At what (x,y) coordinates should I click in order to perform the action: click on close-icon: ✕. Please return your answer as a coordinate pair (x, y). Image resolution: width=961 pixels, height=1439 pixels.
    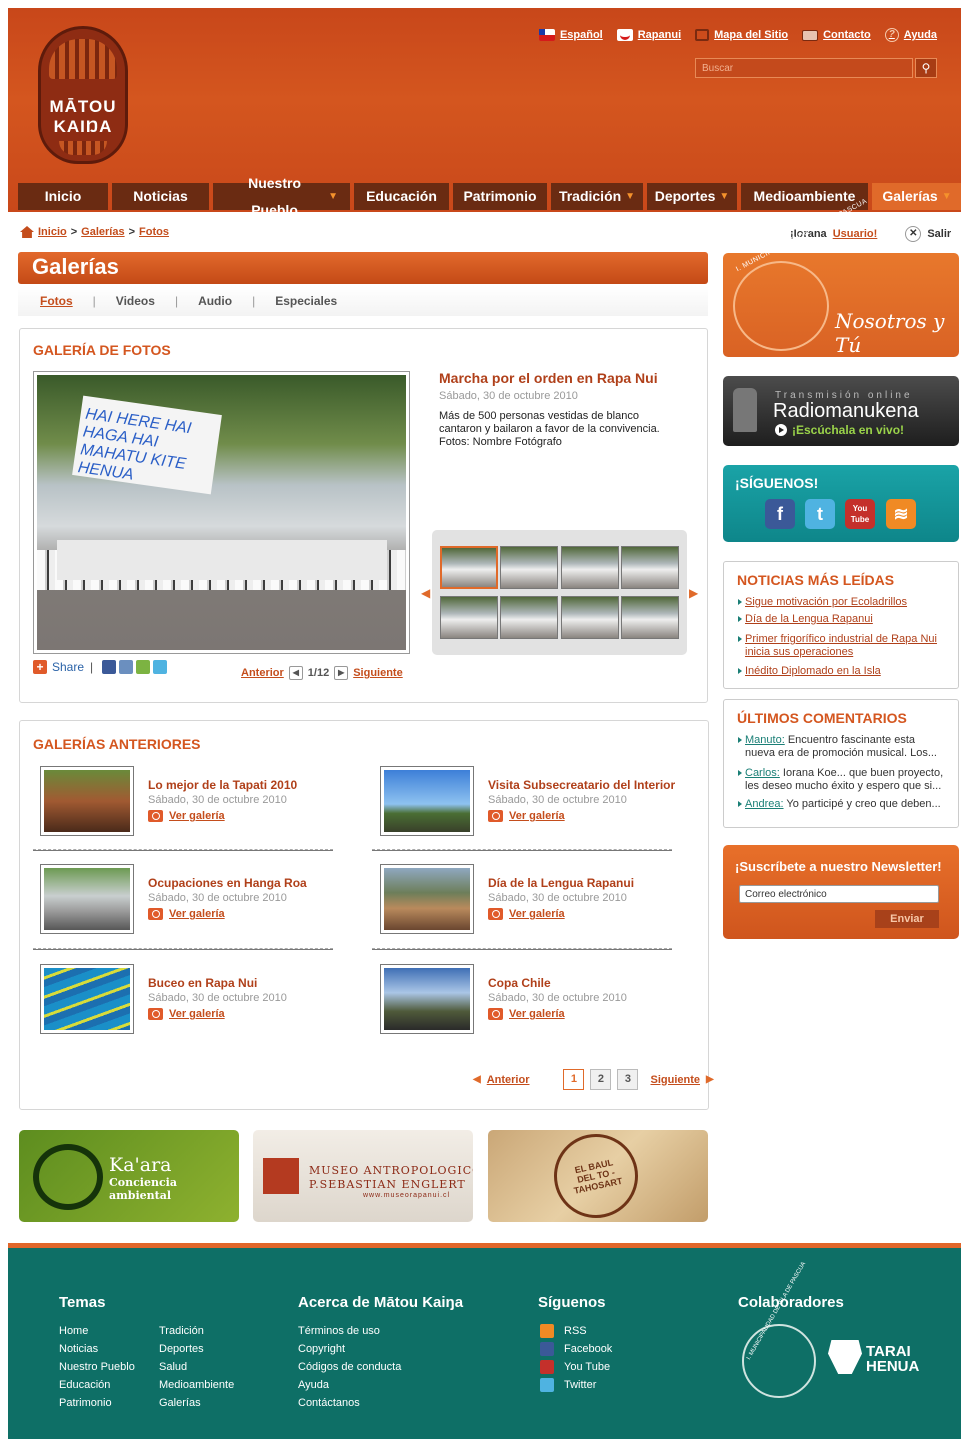
    Looking at the image, I should click on (913, 234).